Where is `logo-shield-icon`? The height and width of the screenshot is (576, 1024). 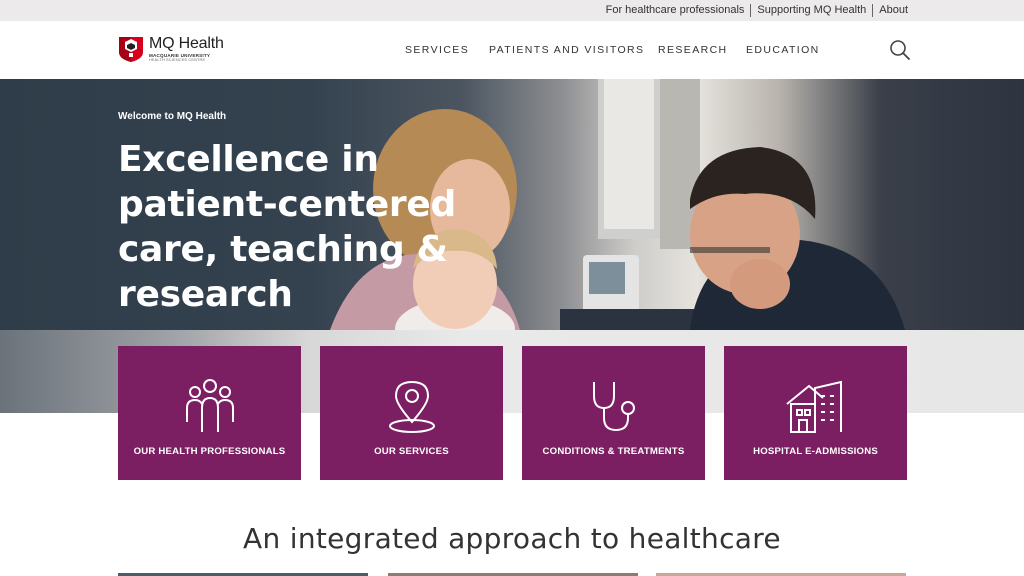 logo-shield-icon is located at coordinates (131, 49).